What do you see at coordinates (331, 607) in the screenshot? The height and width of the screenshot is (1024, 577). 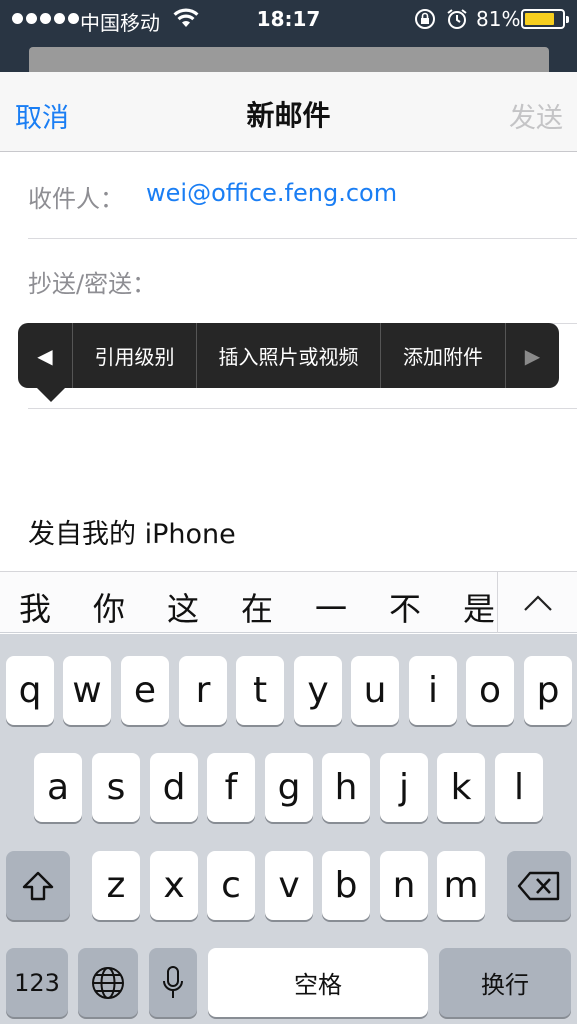 I see `candidate-word: 一` at bounding box center [331, 607].